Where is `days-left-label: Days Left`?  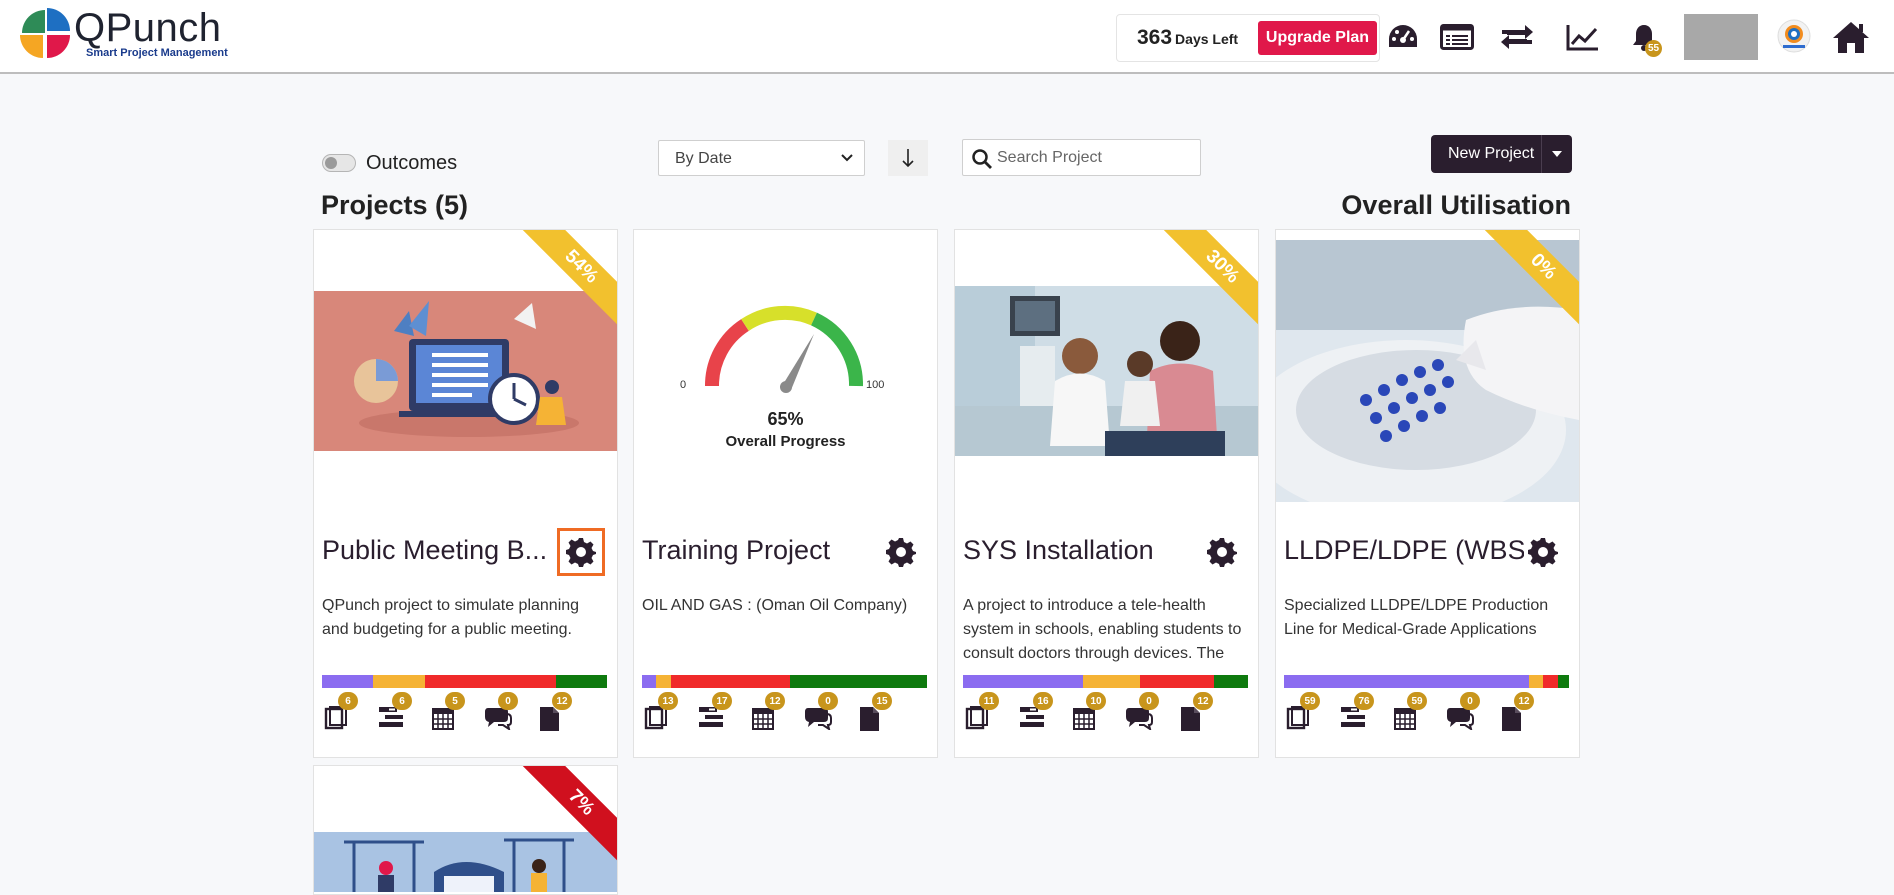
days-left-label: Days Left is located at coordinates (1207, 39).